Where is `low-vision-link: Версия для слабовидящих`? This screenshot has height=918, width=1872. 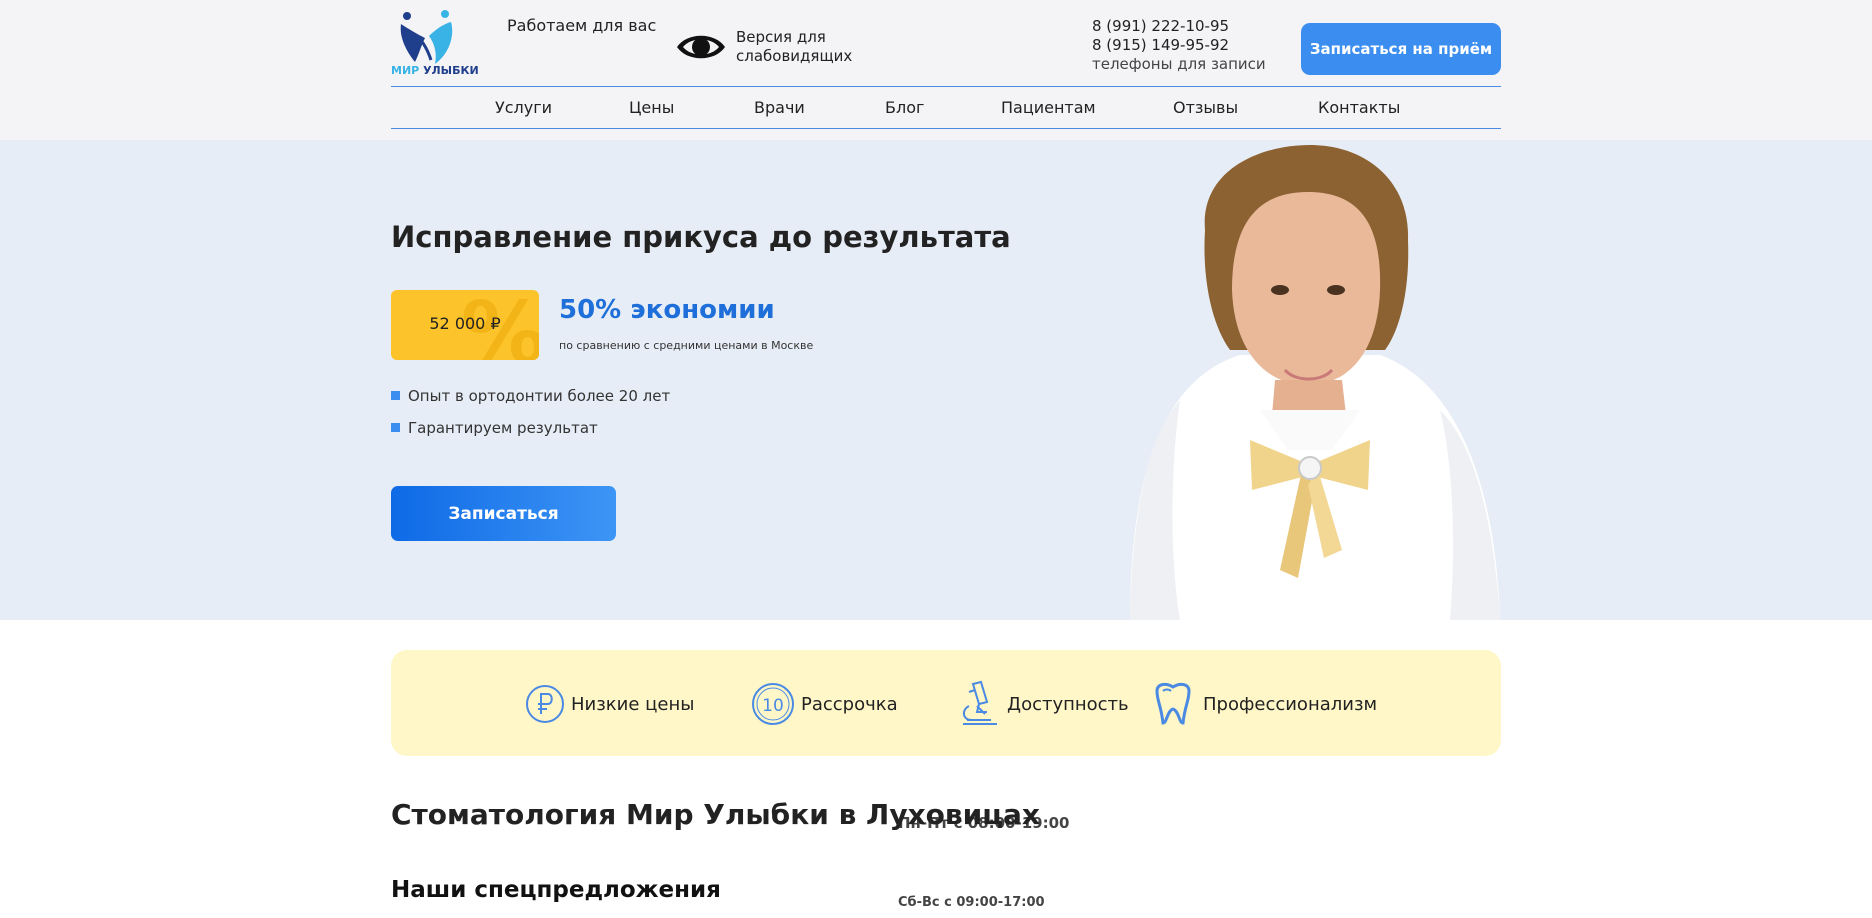
low-vision-link: Версия для слабовидящих is located at coordinates (794, 47).